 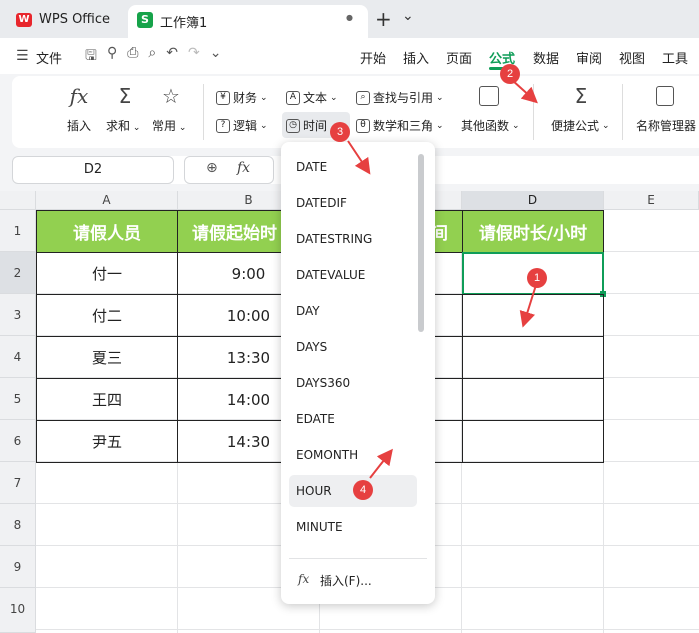 What do you see at coordinates (363, 490) in the screenshot?
I see `annotation-badge-4: 4` at bounding box center [363, 490].